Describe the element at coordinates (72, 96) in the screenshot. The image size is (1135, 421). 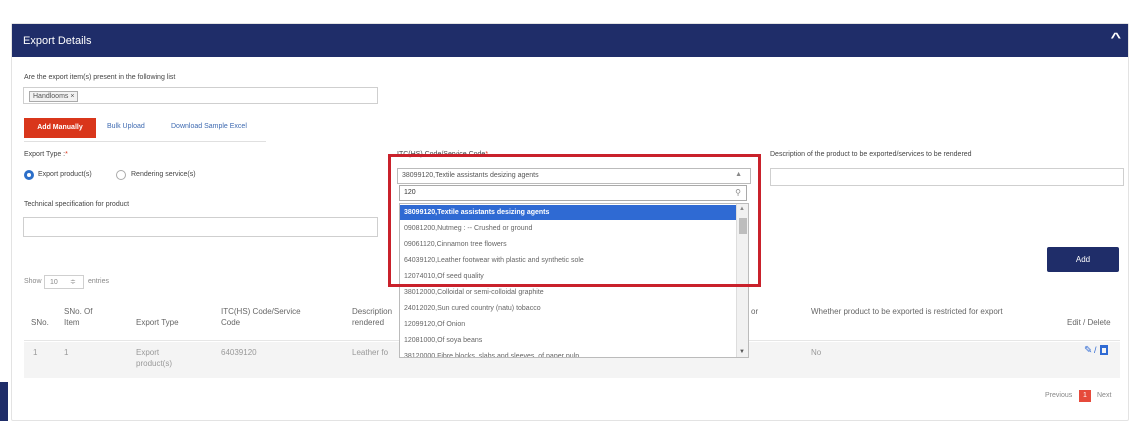
I see `chip-remove-icon: ×` at that location.